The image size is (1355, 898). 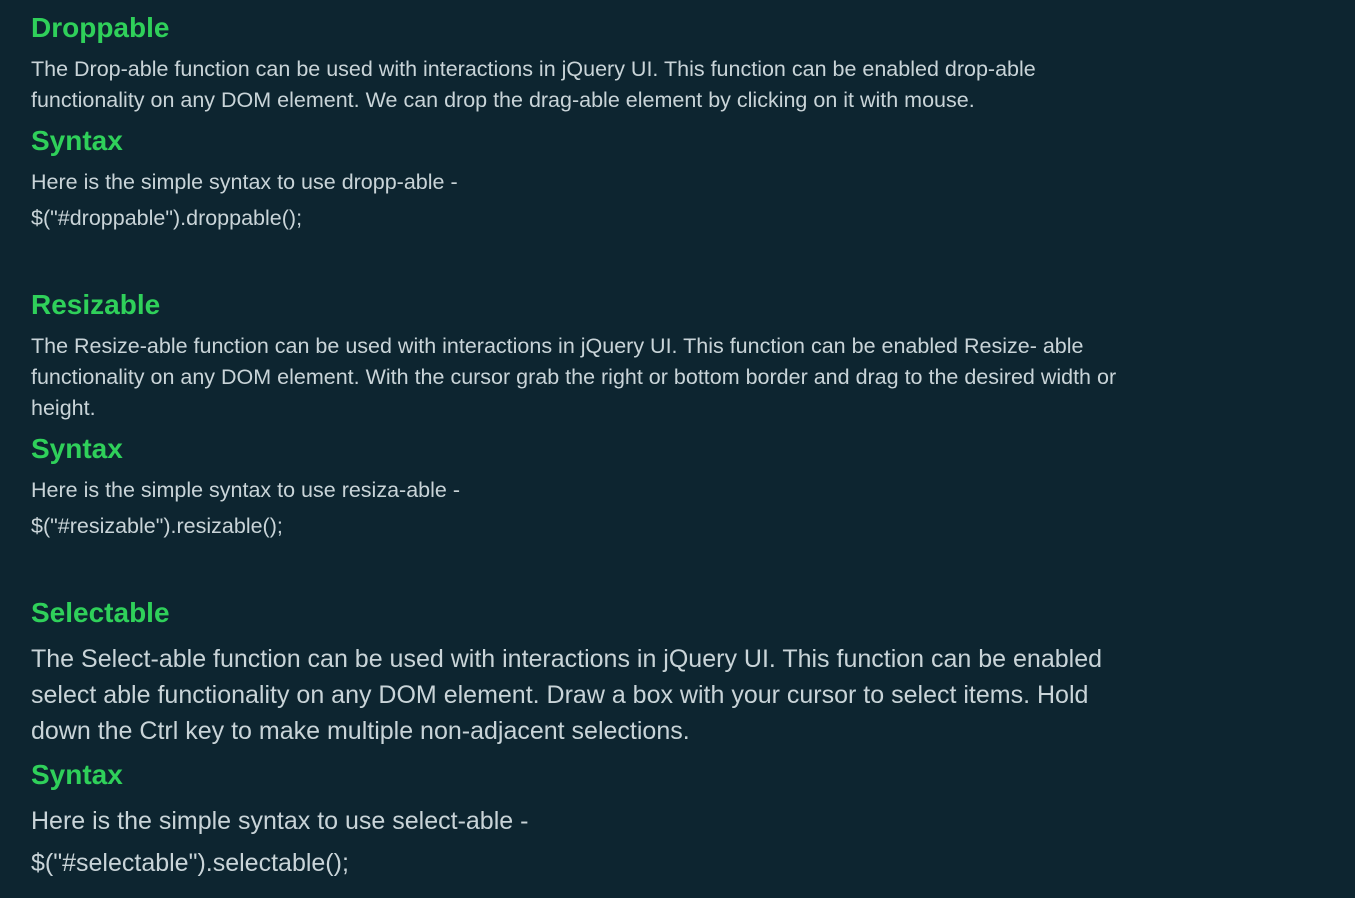 I want to click on section-title: Selectable, so click(x=100, y=612).